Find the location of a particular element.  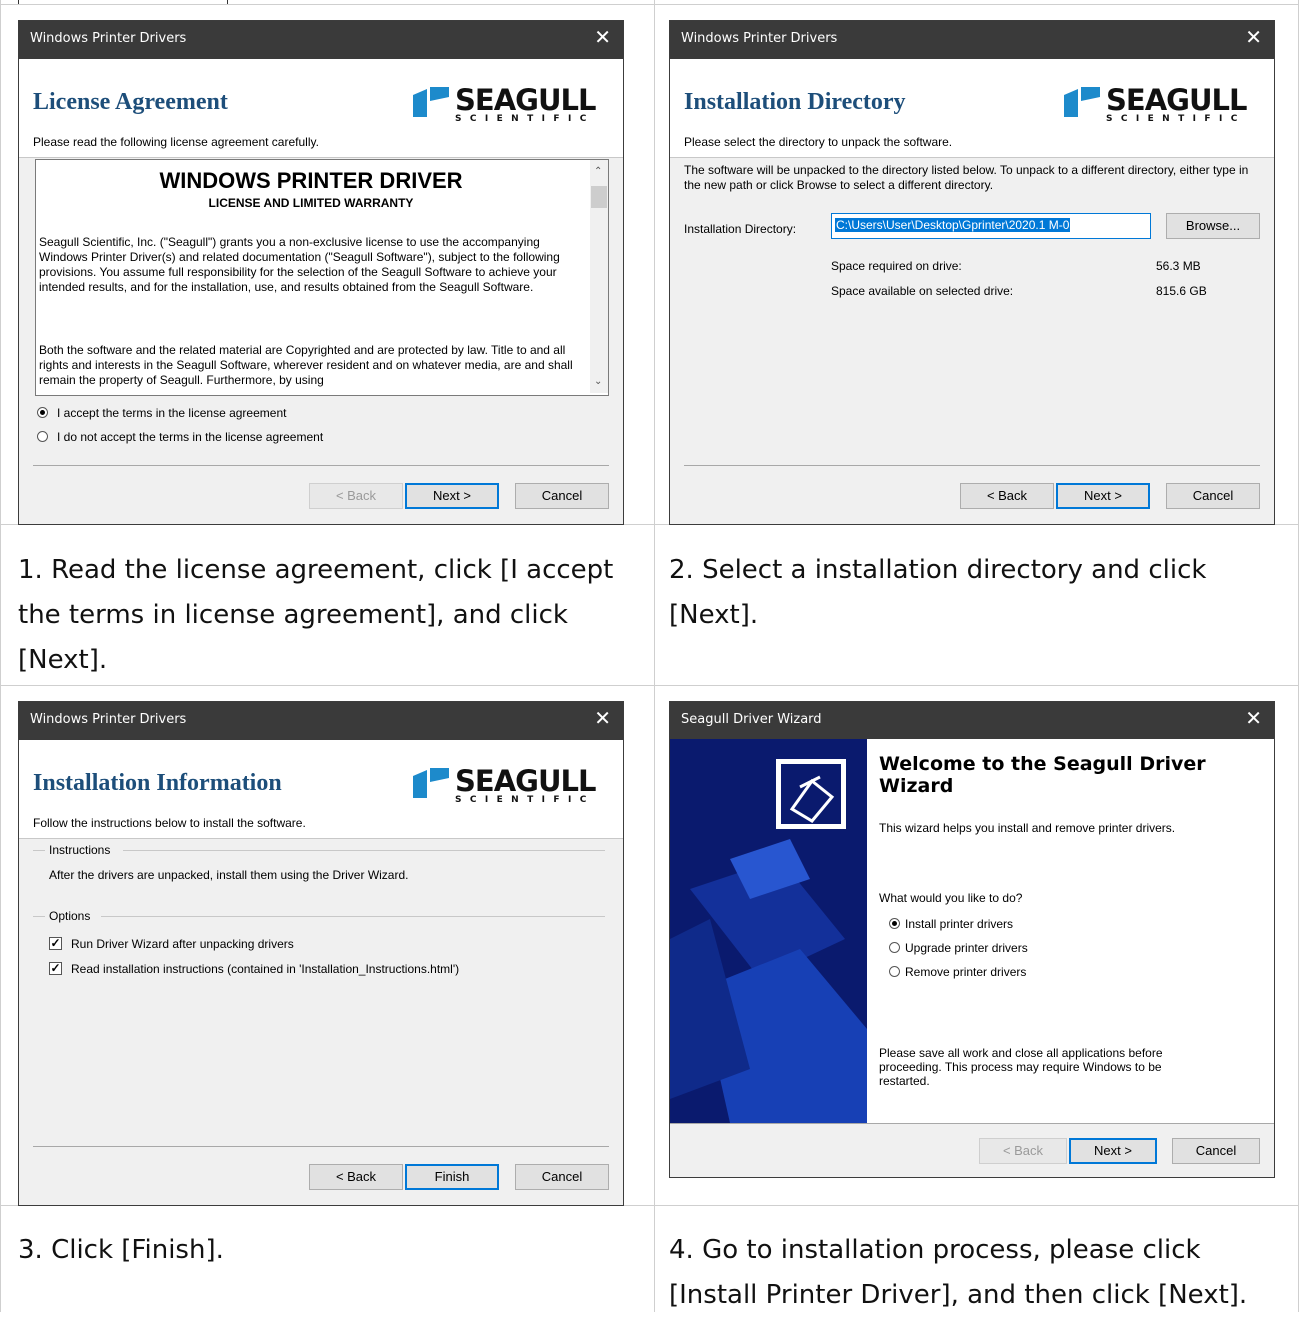

scroll-thumb is located at coordinates (599, 197).